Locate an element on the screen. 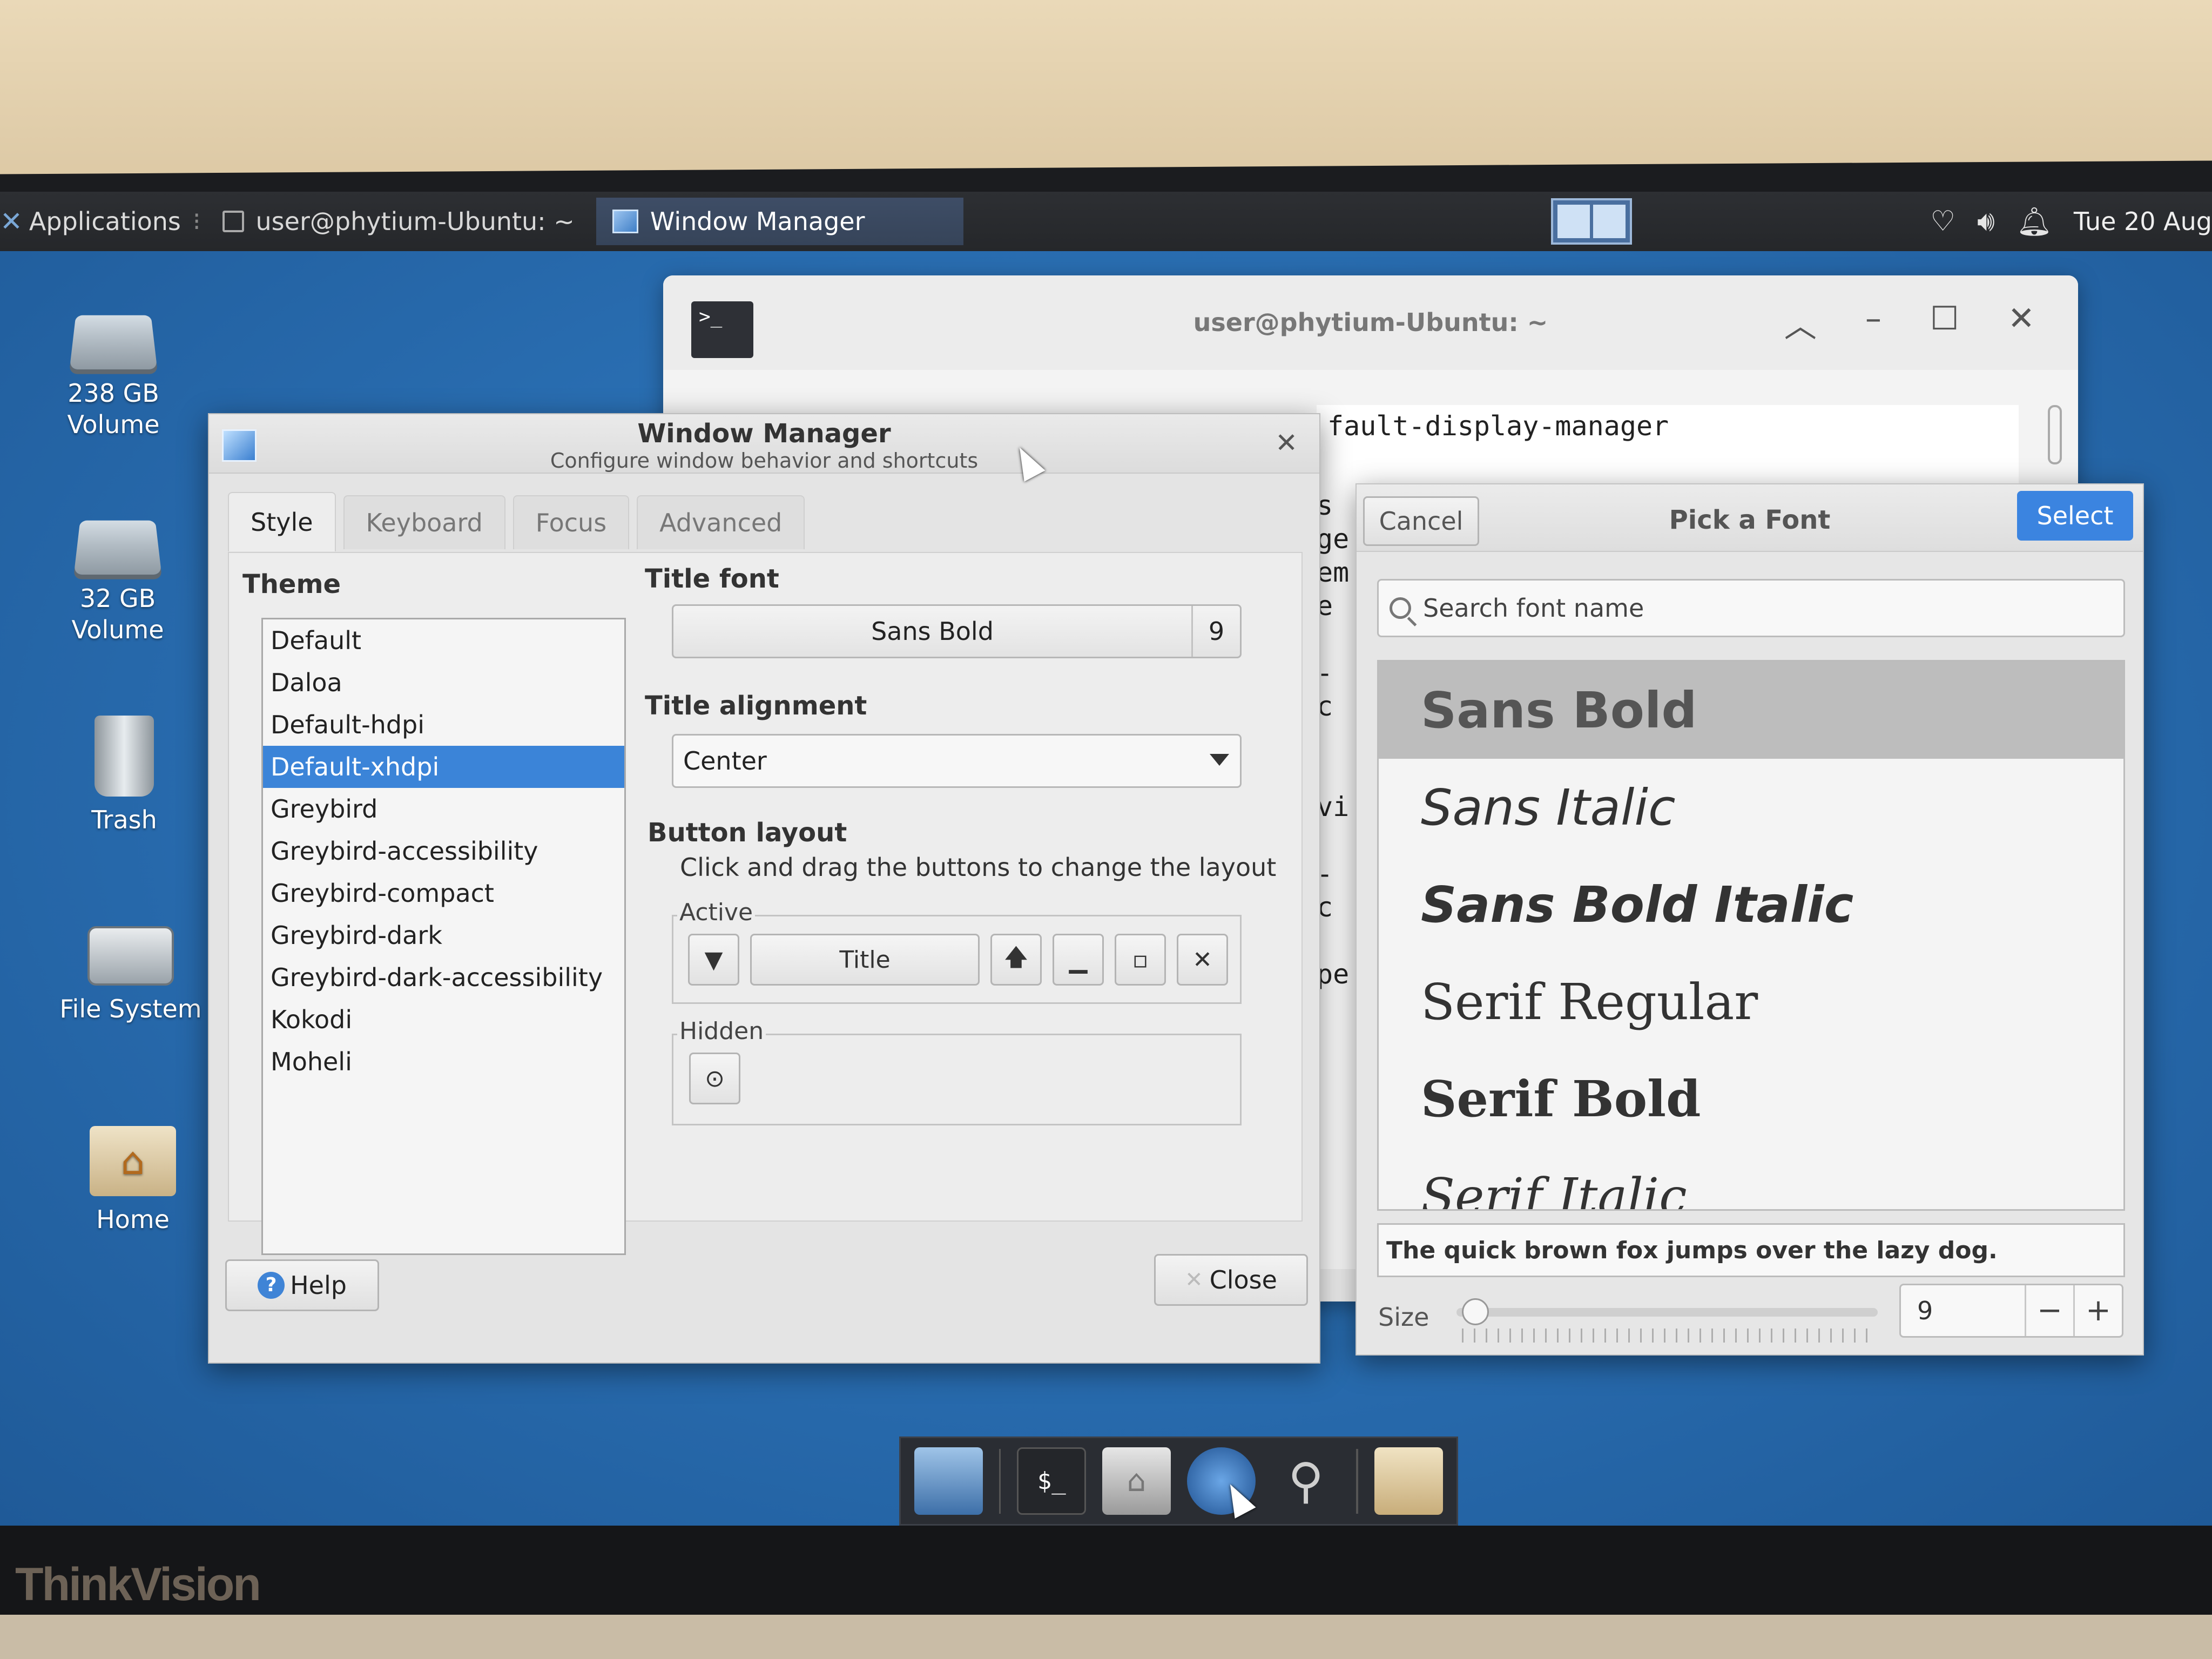 Image resolution: width=2212 pixels, height=1659 pixels. close-layout-button: ✕ is located at coordinates (1202, 960).